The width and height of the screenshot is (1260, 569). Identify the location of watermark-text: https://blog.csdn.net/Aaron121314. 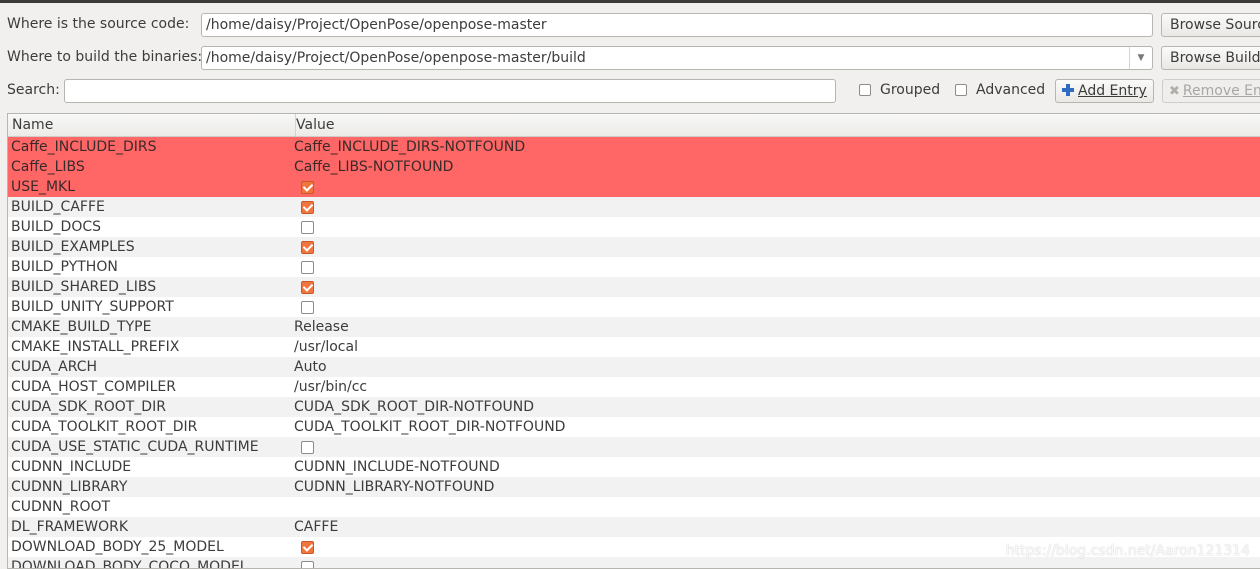
(1127, 551).